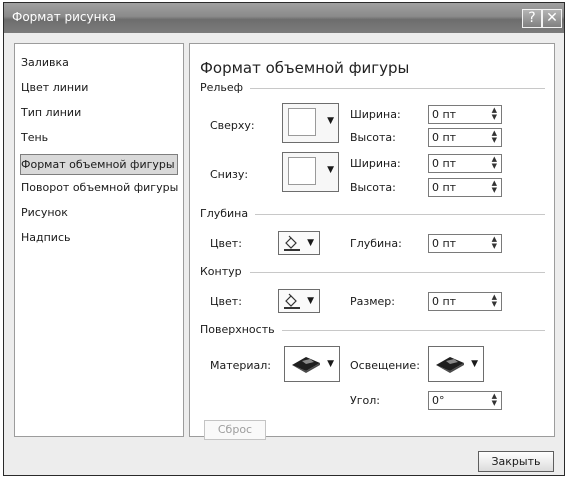  What do you see at coordinates (372, 301) in the screenshot?
I see `contour-size-label: Размер:` at bounding box center [372, 301].